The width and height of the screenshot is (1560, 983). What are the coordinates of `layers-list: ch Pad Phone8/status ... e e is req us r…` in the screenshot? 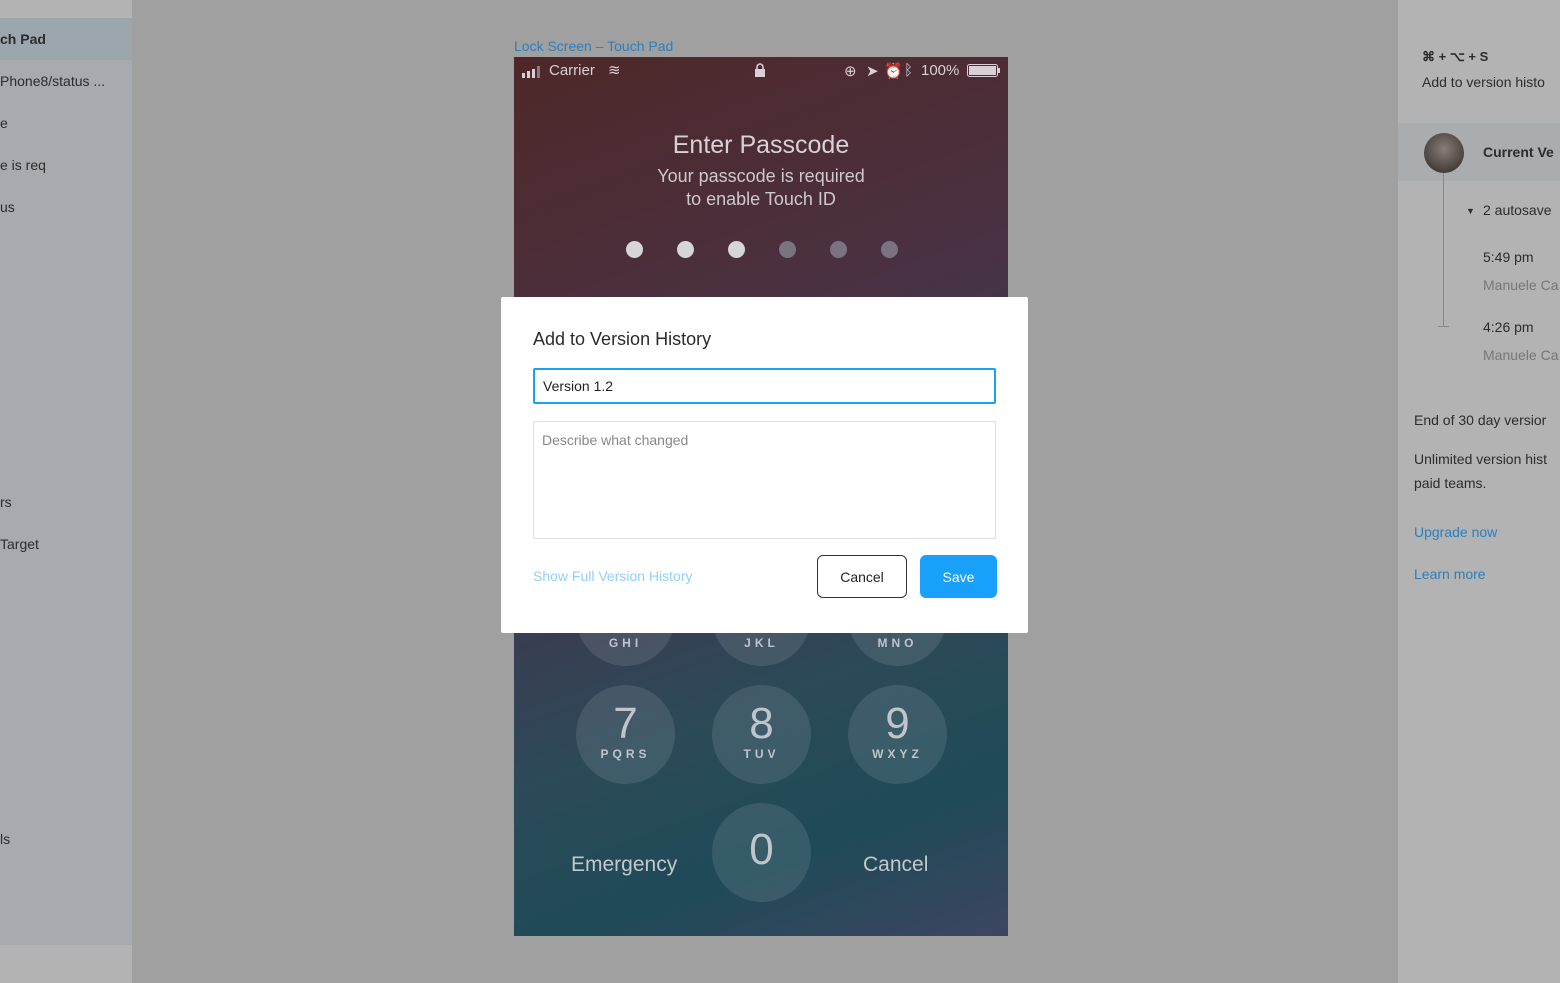 It's located at (66, 481).